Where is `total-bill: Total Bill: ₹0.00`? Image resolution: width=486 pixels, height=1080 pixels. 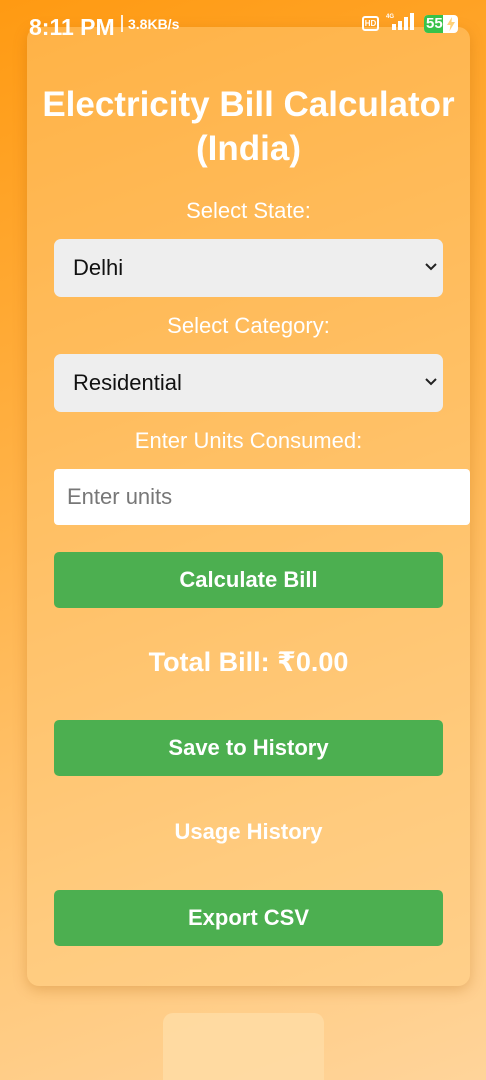 total-bill: Total Bill: ₹0.00 is located at coordinates (248, 662).